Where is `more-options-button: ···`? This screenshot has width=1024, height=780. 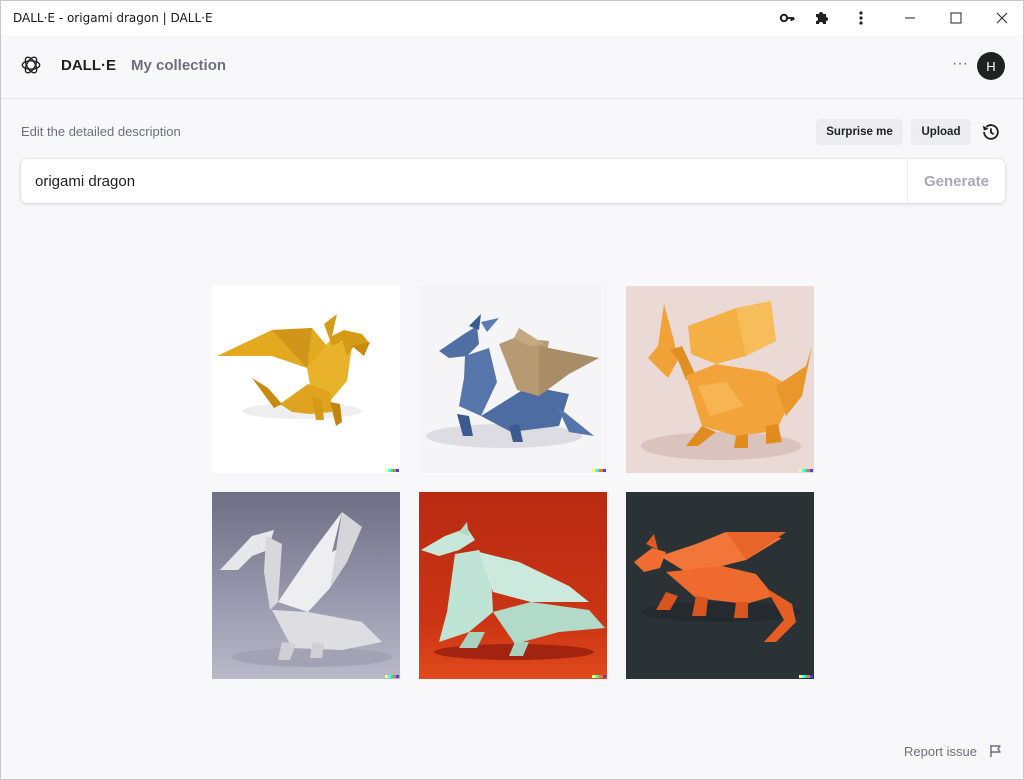 more-options-button: ··· is located at coordinates (960, 66).